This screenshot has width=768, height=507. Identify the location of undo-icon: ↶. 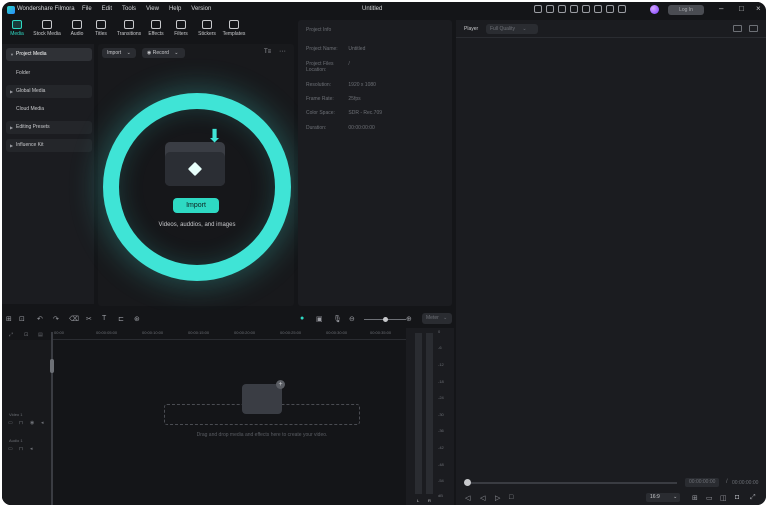
(40, 319).